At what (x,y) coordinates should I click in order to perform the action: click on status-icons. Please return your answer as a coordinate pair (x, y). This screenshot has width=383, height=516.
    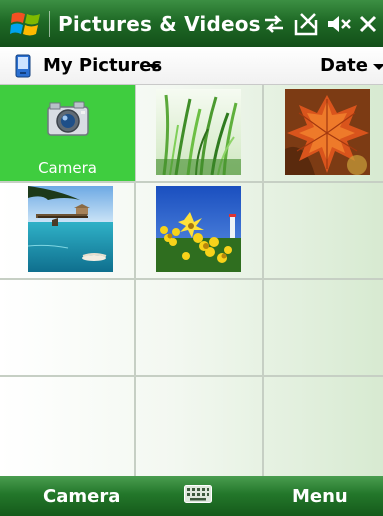
    Looking at the image, I should click on (319, 24).